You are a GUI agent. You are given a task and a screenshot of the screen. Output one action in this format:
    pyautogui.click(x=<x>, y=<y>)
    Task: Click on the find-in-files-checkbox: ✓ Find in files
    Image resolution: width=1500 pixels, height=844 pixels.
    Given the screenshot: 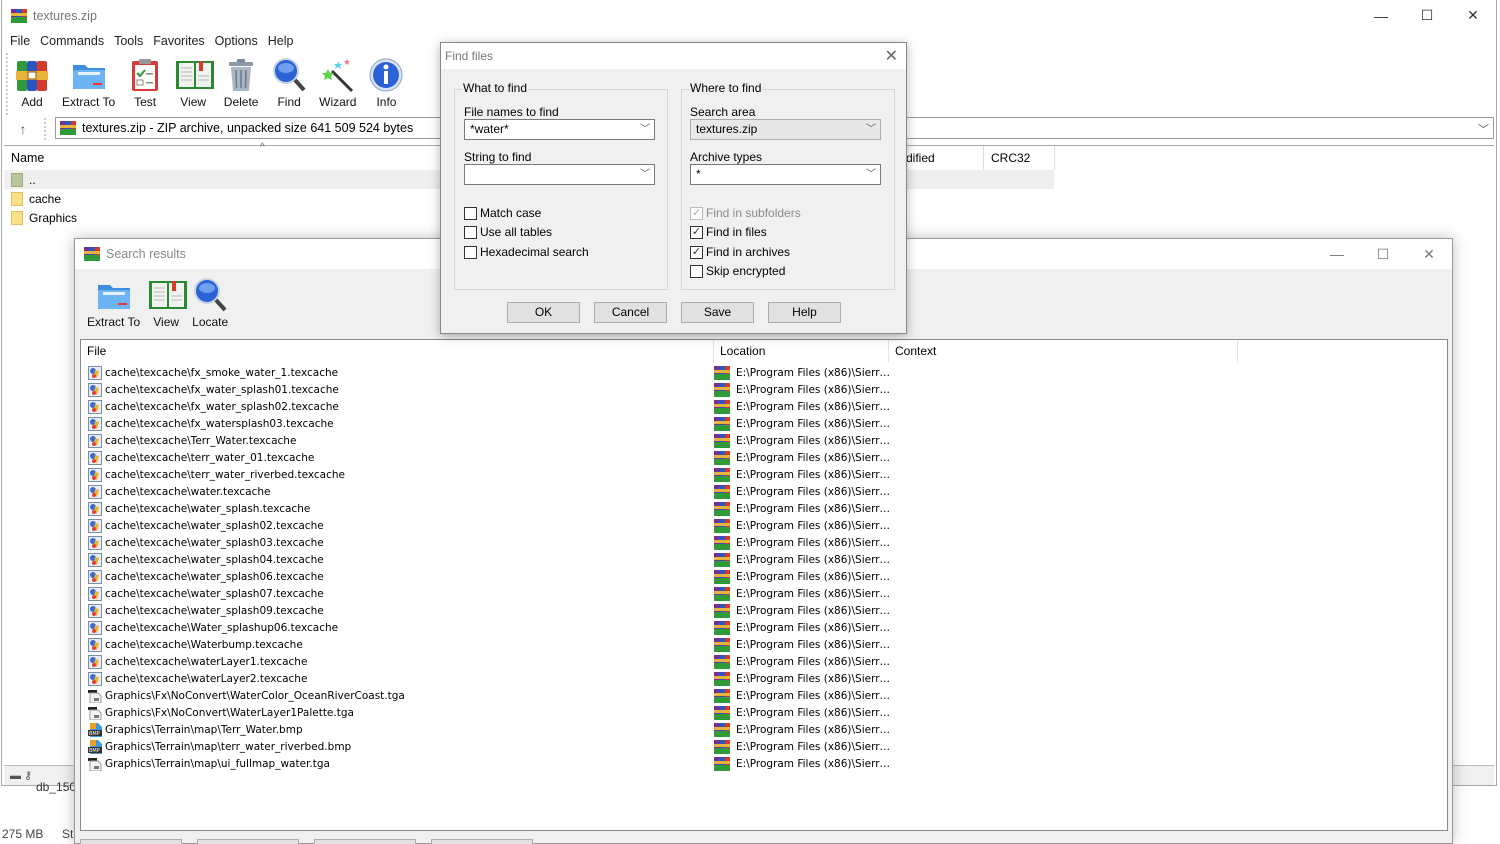 What is the action you would take?
    pyautogui.click(x=728, y=232)
    